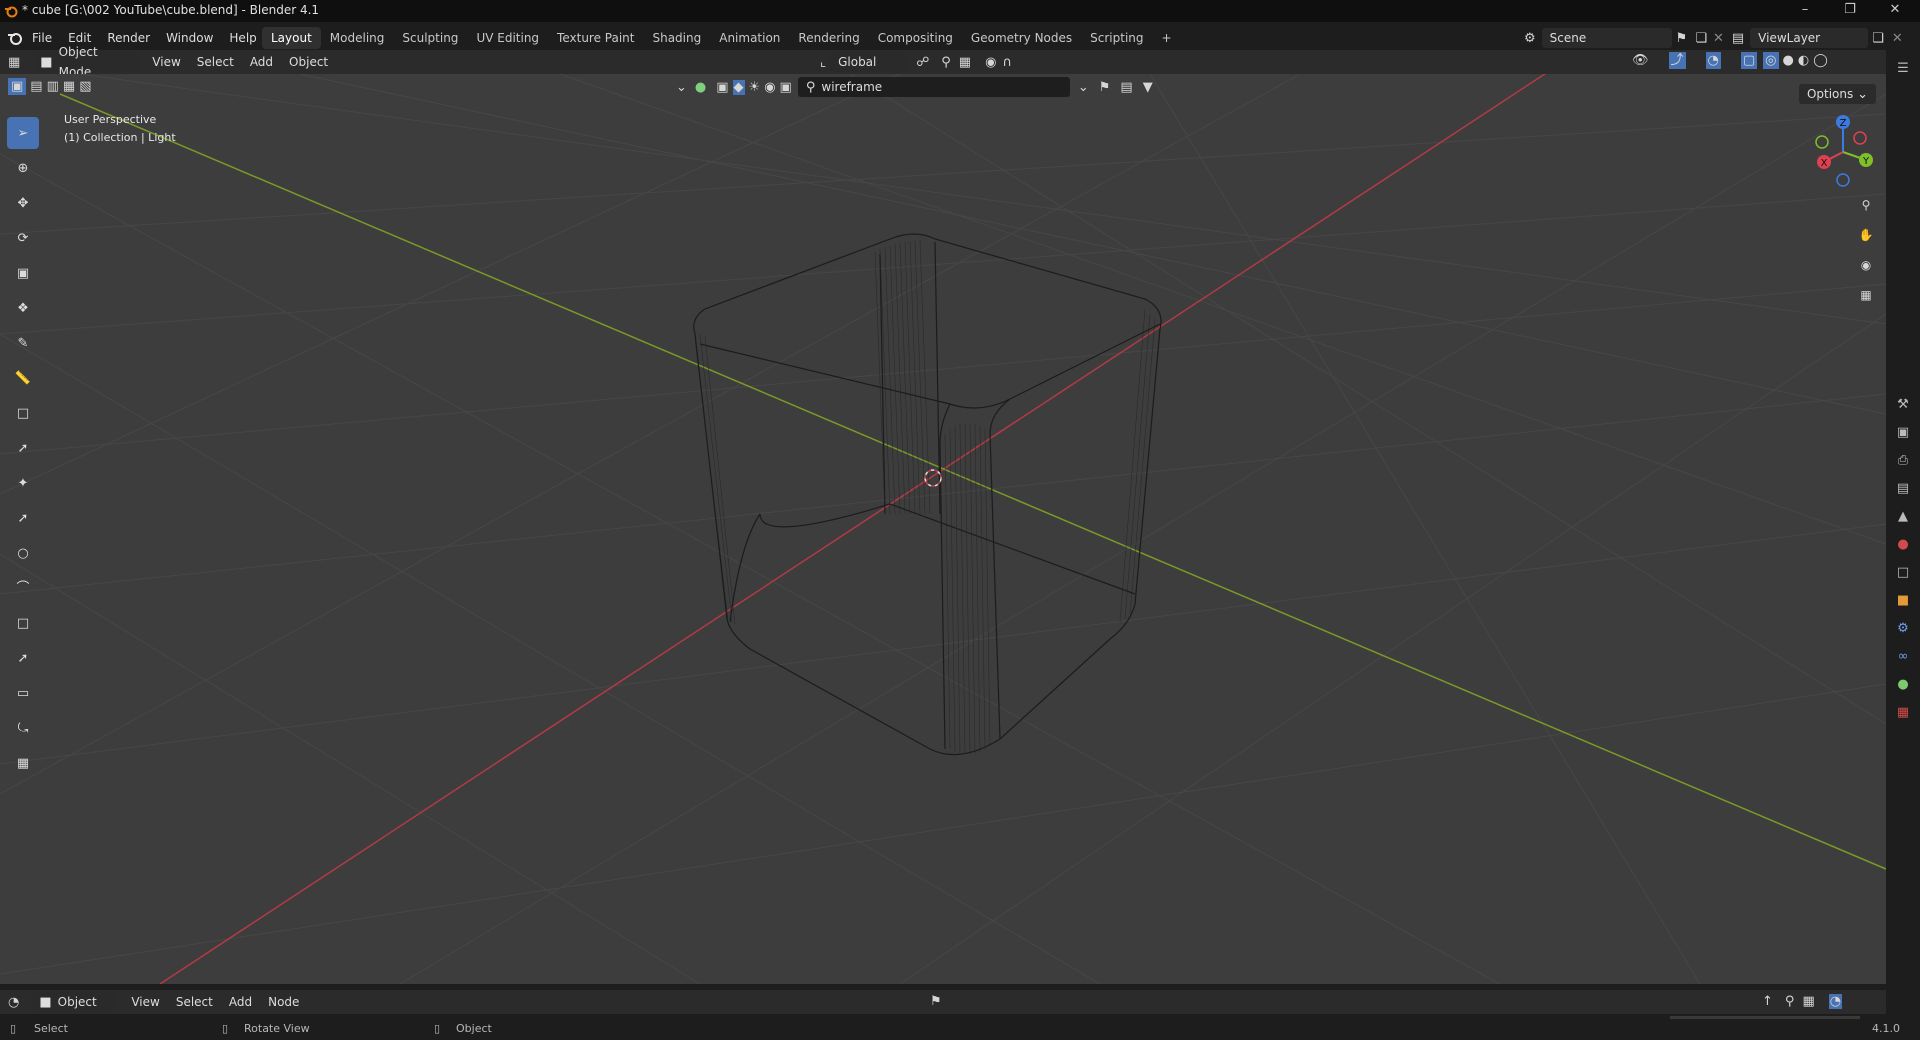 This screenshot has height=1040, width=1920. I want to click on annotate-tool: ✎, so click(23, 343).